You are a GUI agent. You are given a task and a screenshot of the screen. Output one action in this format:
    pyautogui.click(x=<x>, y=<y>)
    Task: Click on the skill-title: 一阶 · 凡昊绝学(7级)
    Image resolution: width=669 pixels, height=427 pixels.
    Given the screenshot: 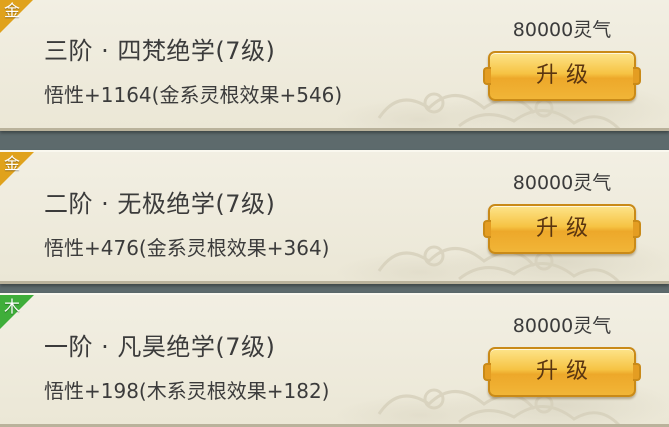 What is the action you would take?
    pyautogui.click(x=160, y=347)
    